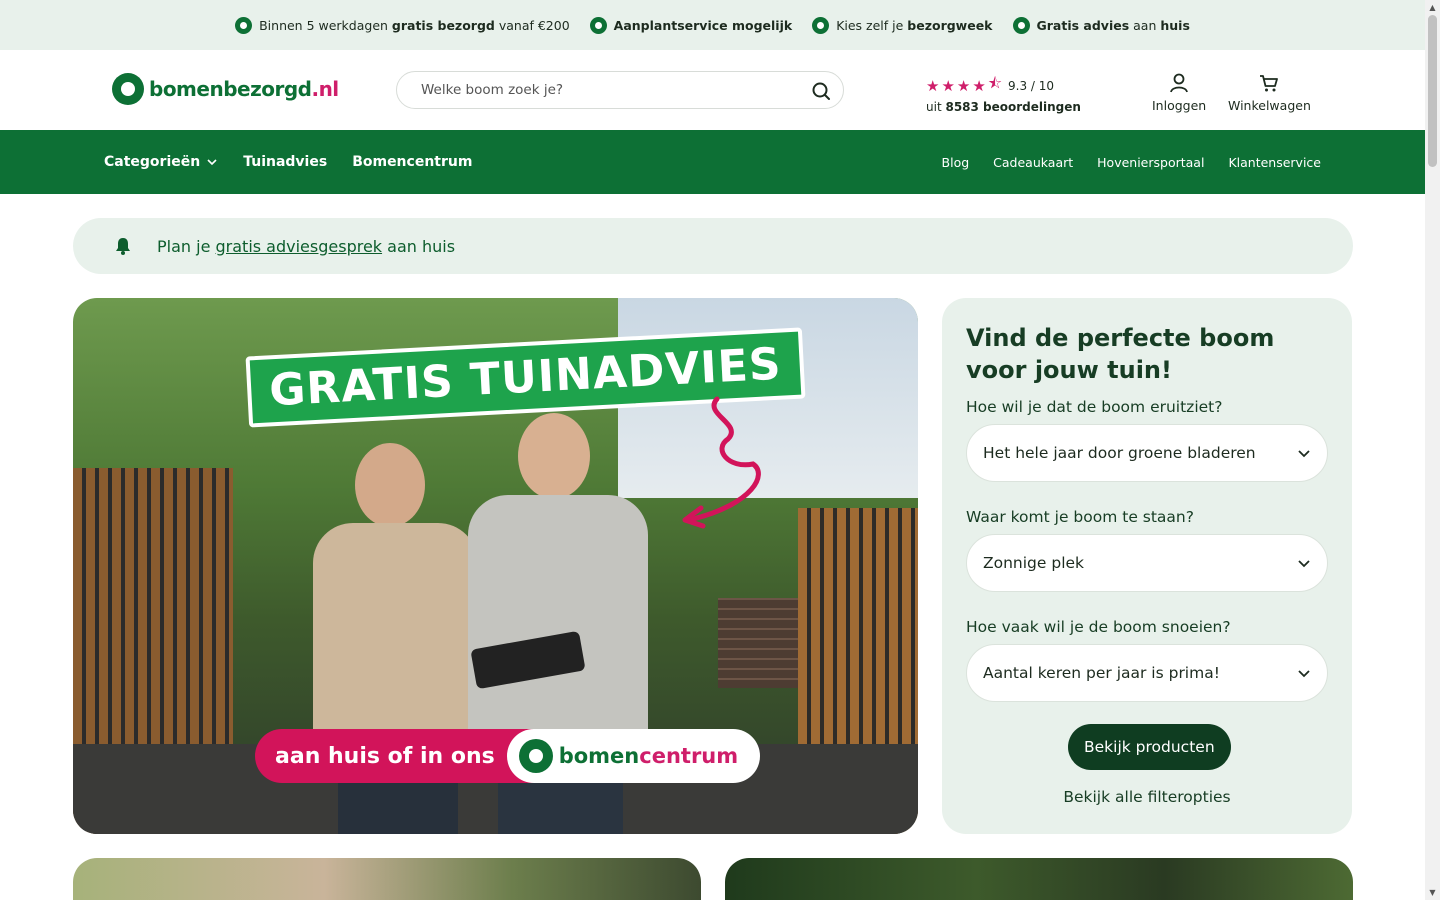 The width and height of the screenshot is (1440, 900). I want to click on usp-text: Binnen 5 werkdagen, so click(325, 25).